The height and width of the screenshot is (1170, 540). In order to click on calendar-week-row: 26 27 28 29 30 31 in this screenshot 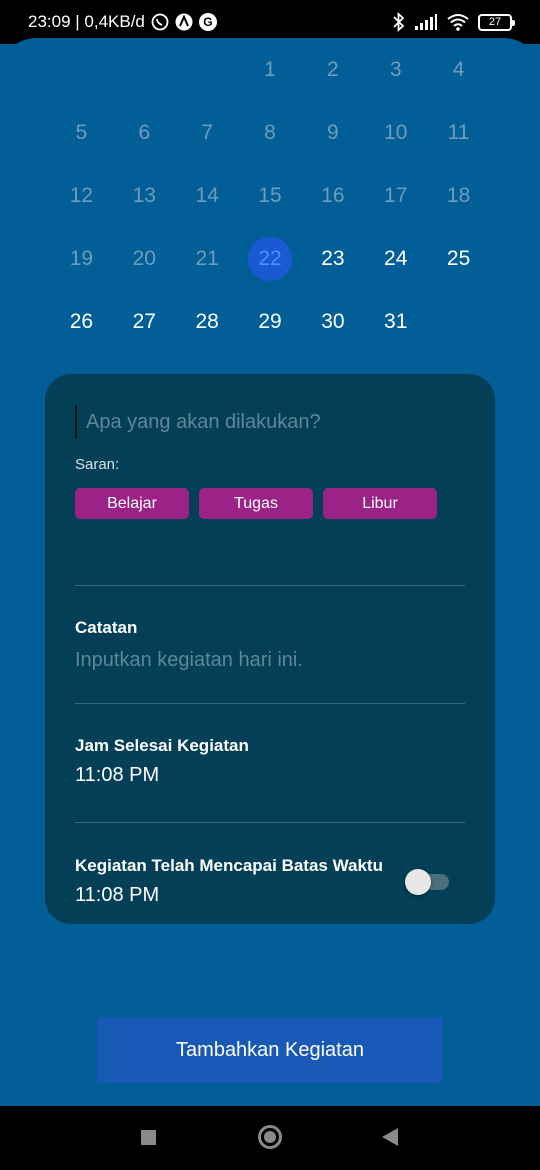, I will do `click(270, 321)`.